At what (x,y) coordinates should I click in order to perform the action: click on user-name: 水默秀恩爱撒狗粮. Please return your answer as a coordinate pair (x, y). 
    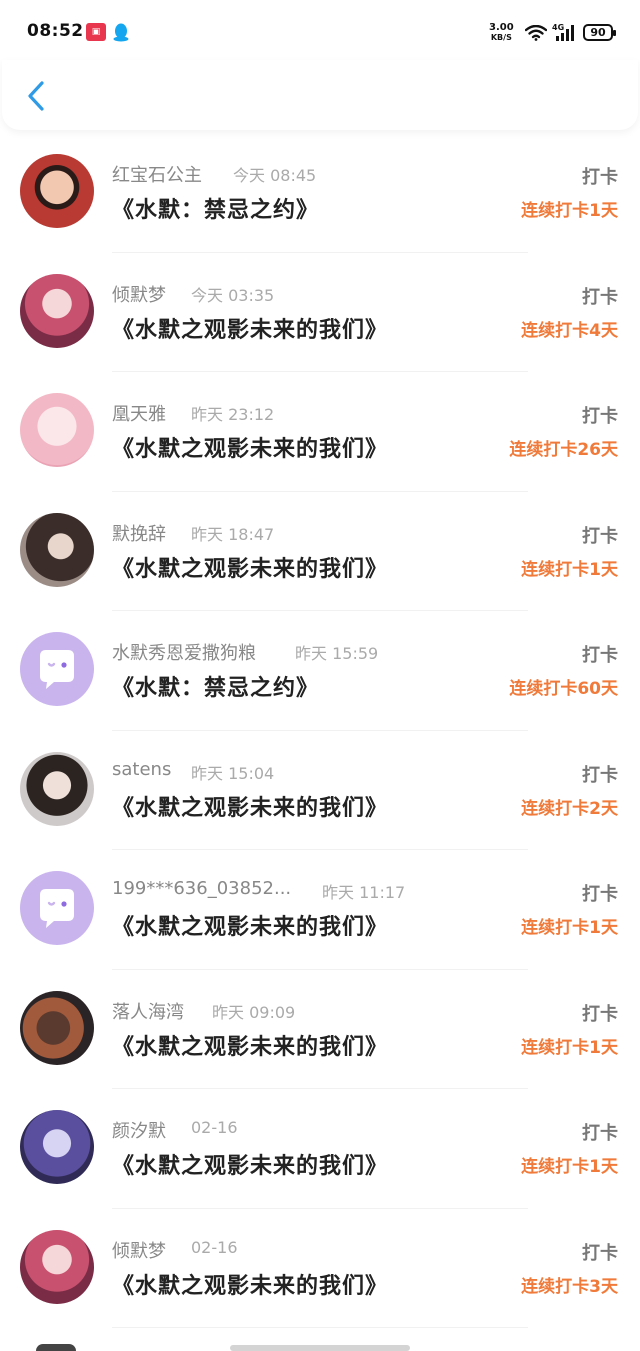
    Looking at the image, I should click on (184, 652).